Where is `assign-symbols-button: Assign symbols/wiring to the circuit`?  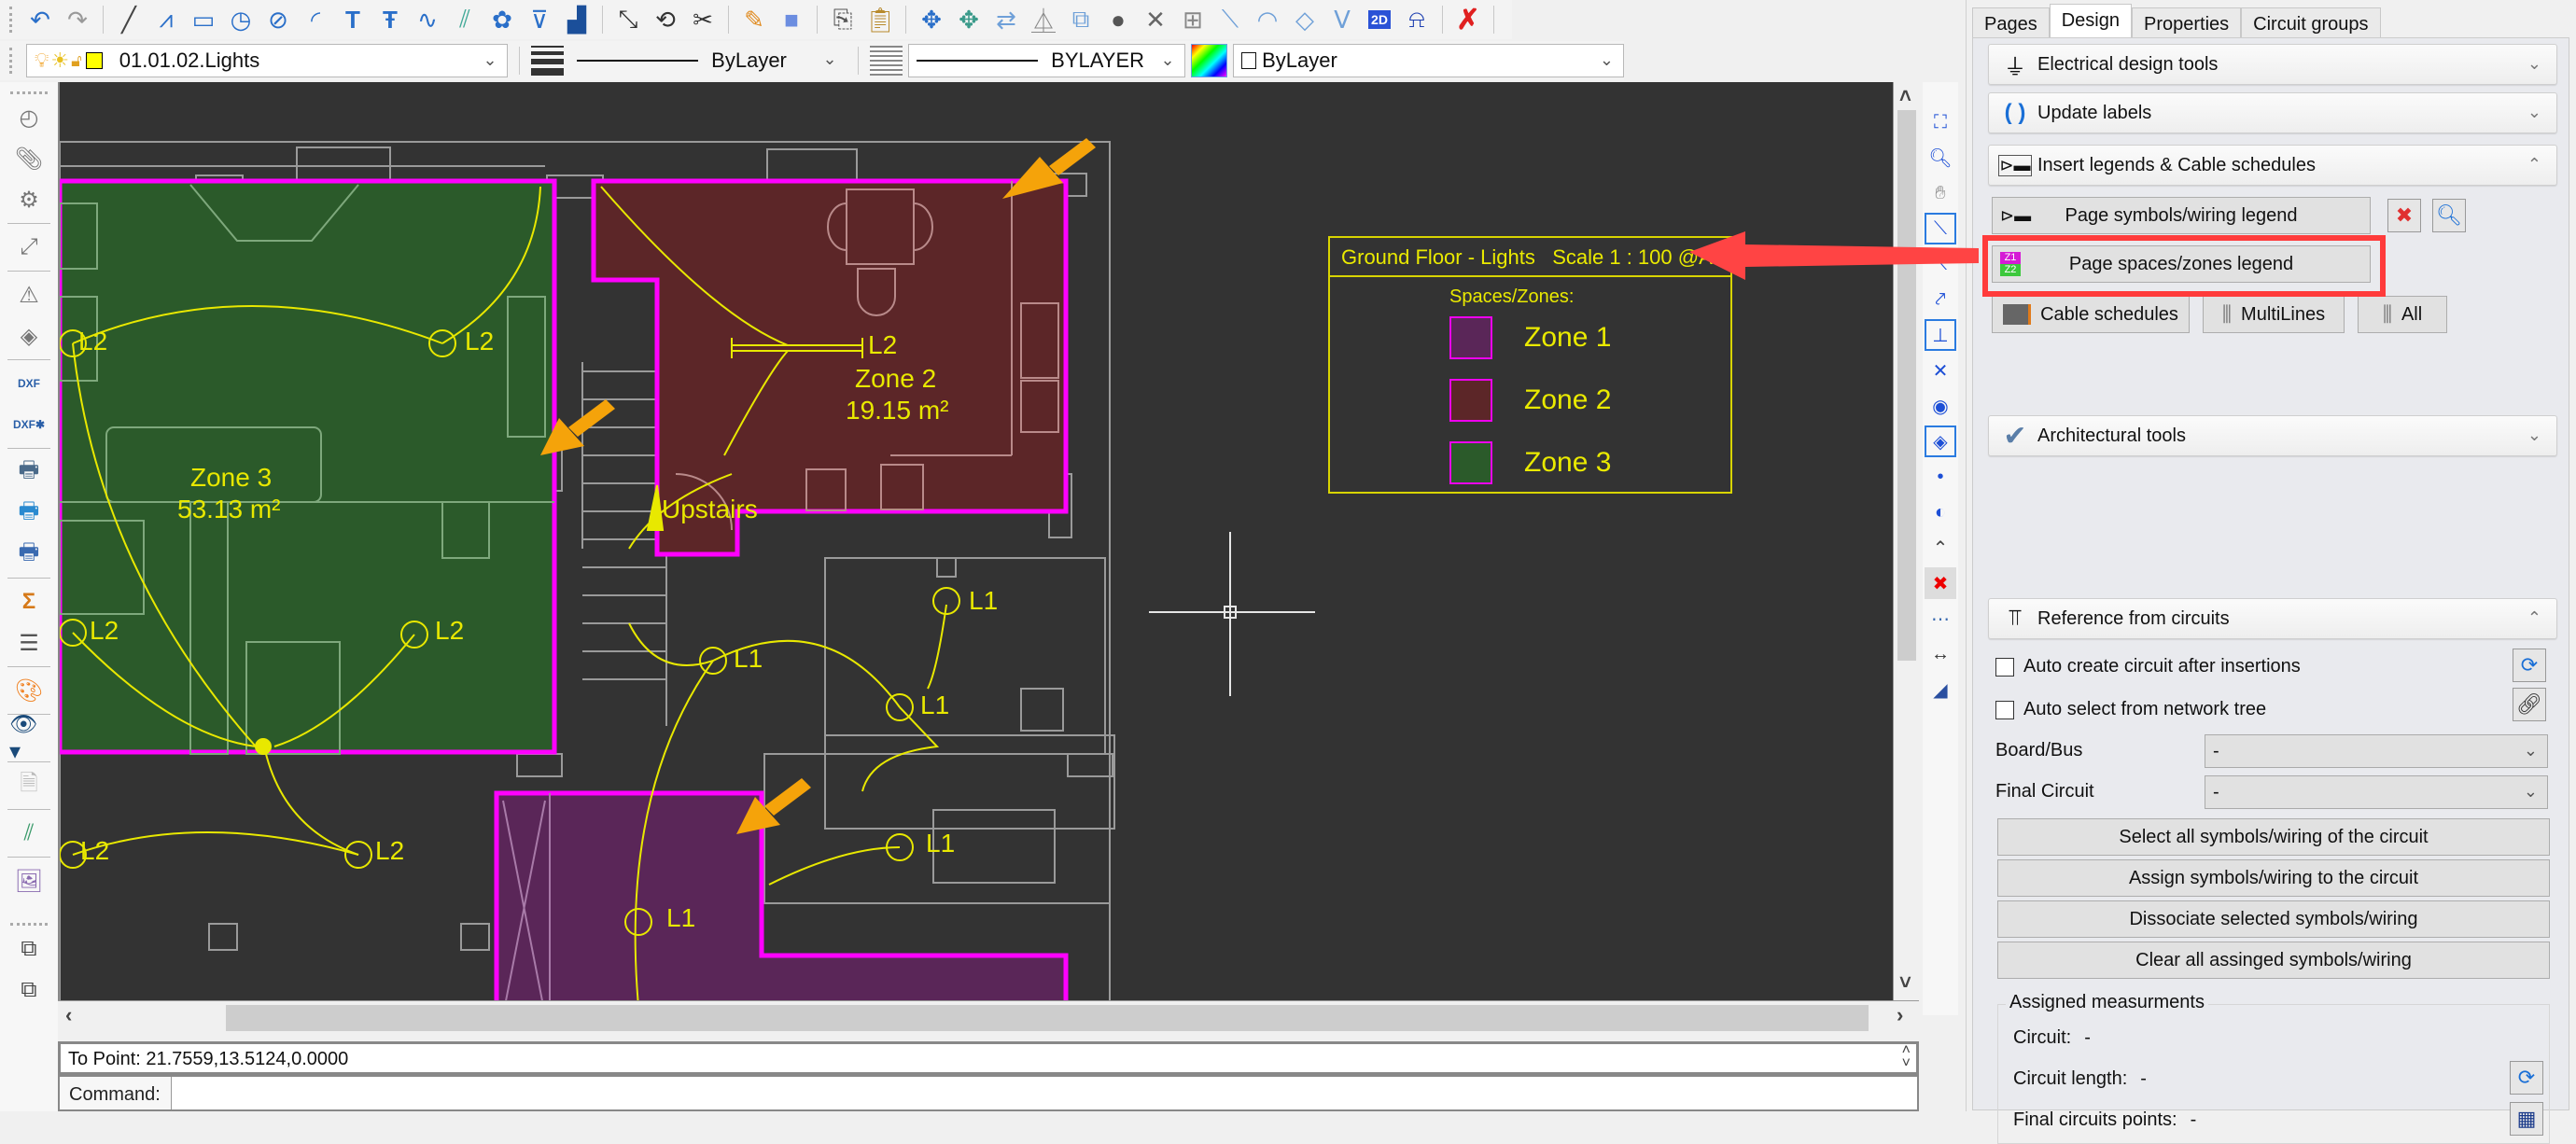 assign-symbols-button: Assign symbols/wiring to the circuit is located at coordinates (2273, 878).